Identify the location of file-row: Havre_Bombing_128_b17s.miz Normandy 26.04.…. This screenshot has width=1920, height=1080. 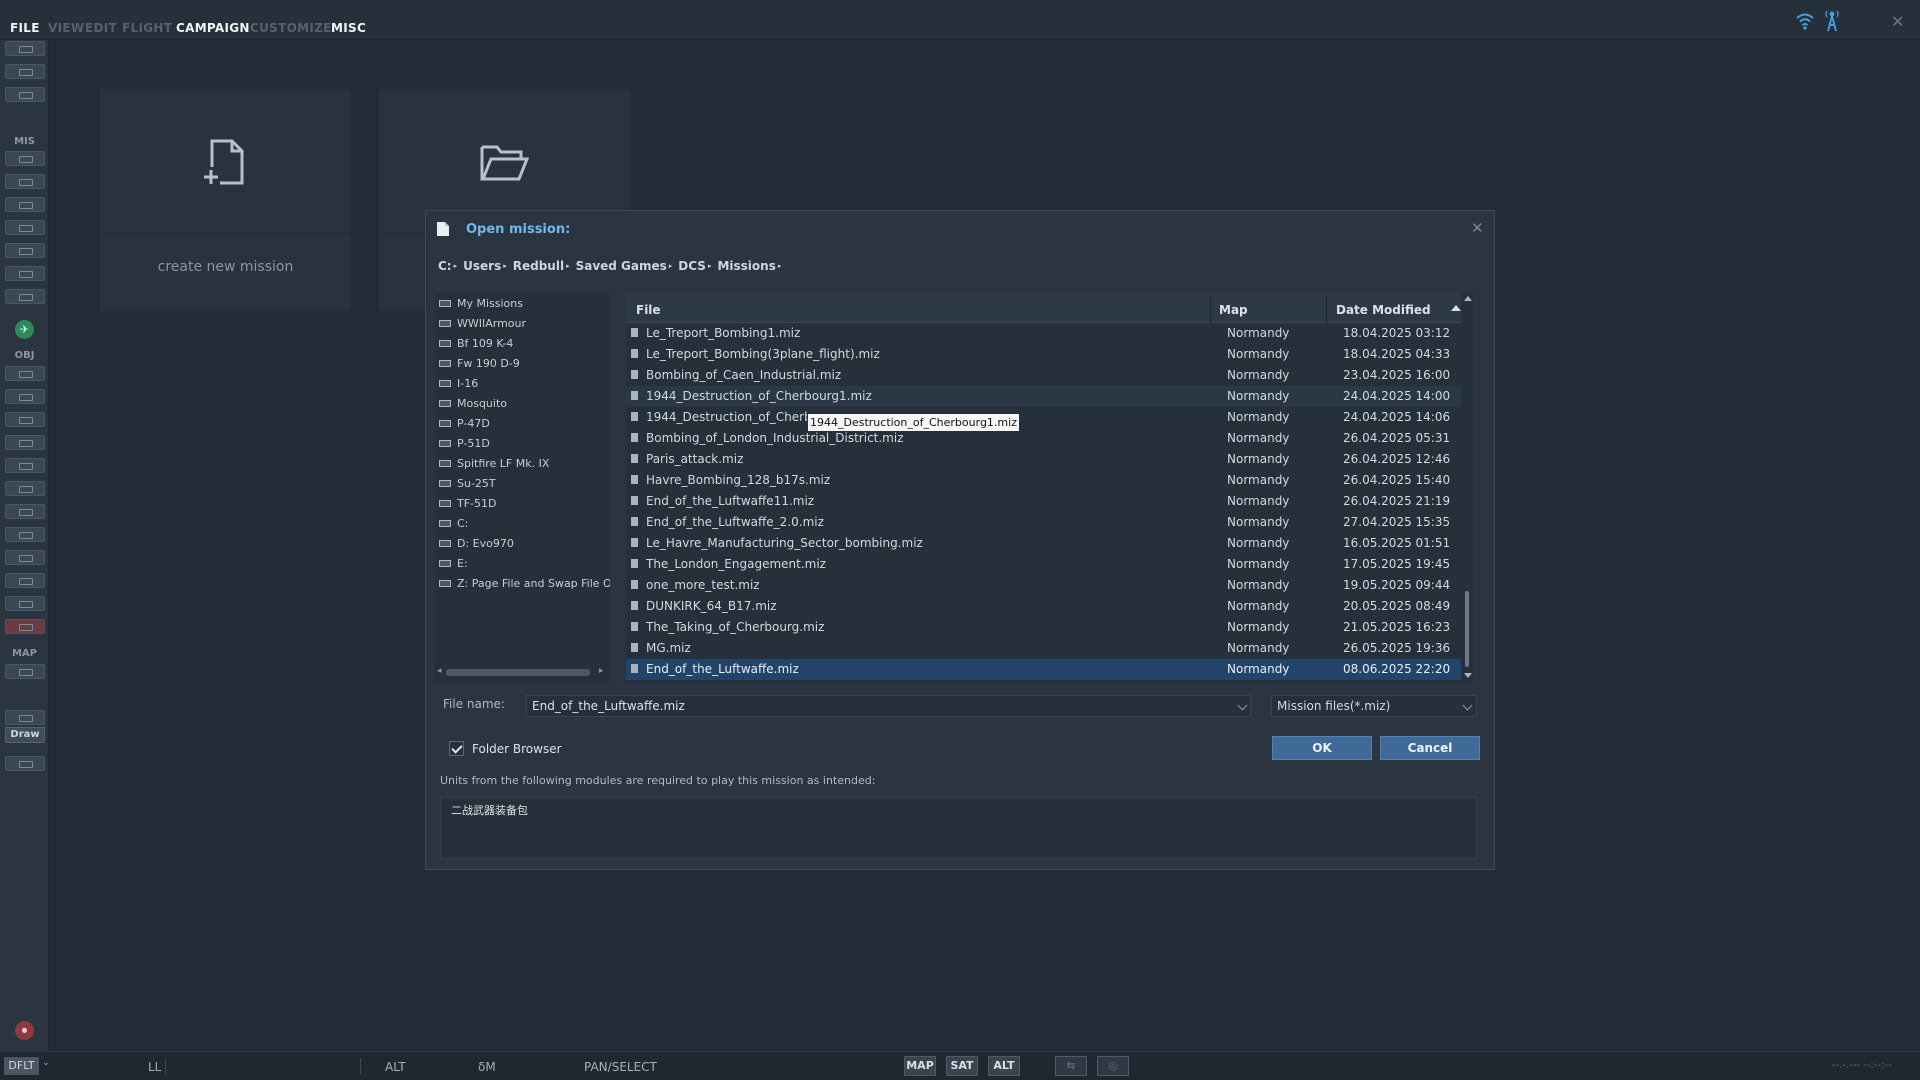
(1043, 480).